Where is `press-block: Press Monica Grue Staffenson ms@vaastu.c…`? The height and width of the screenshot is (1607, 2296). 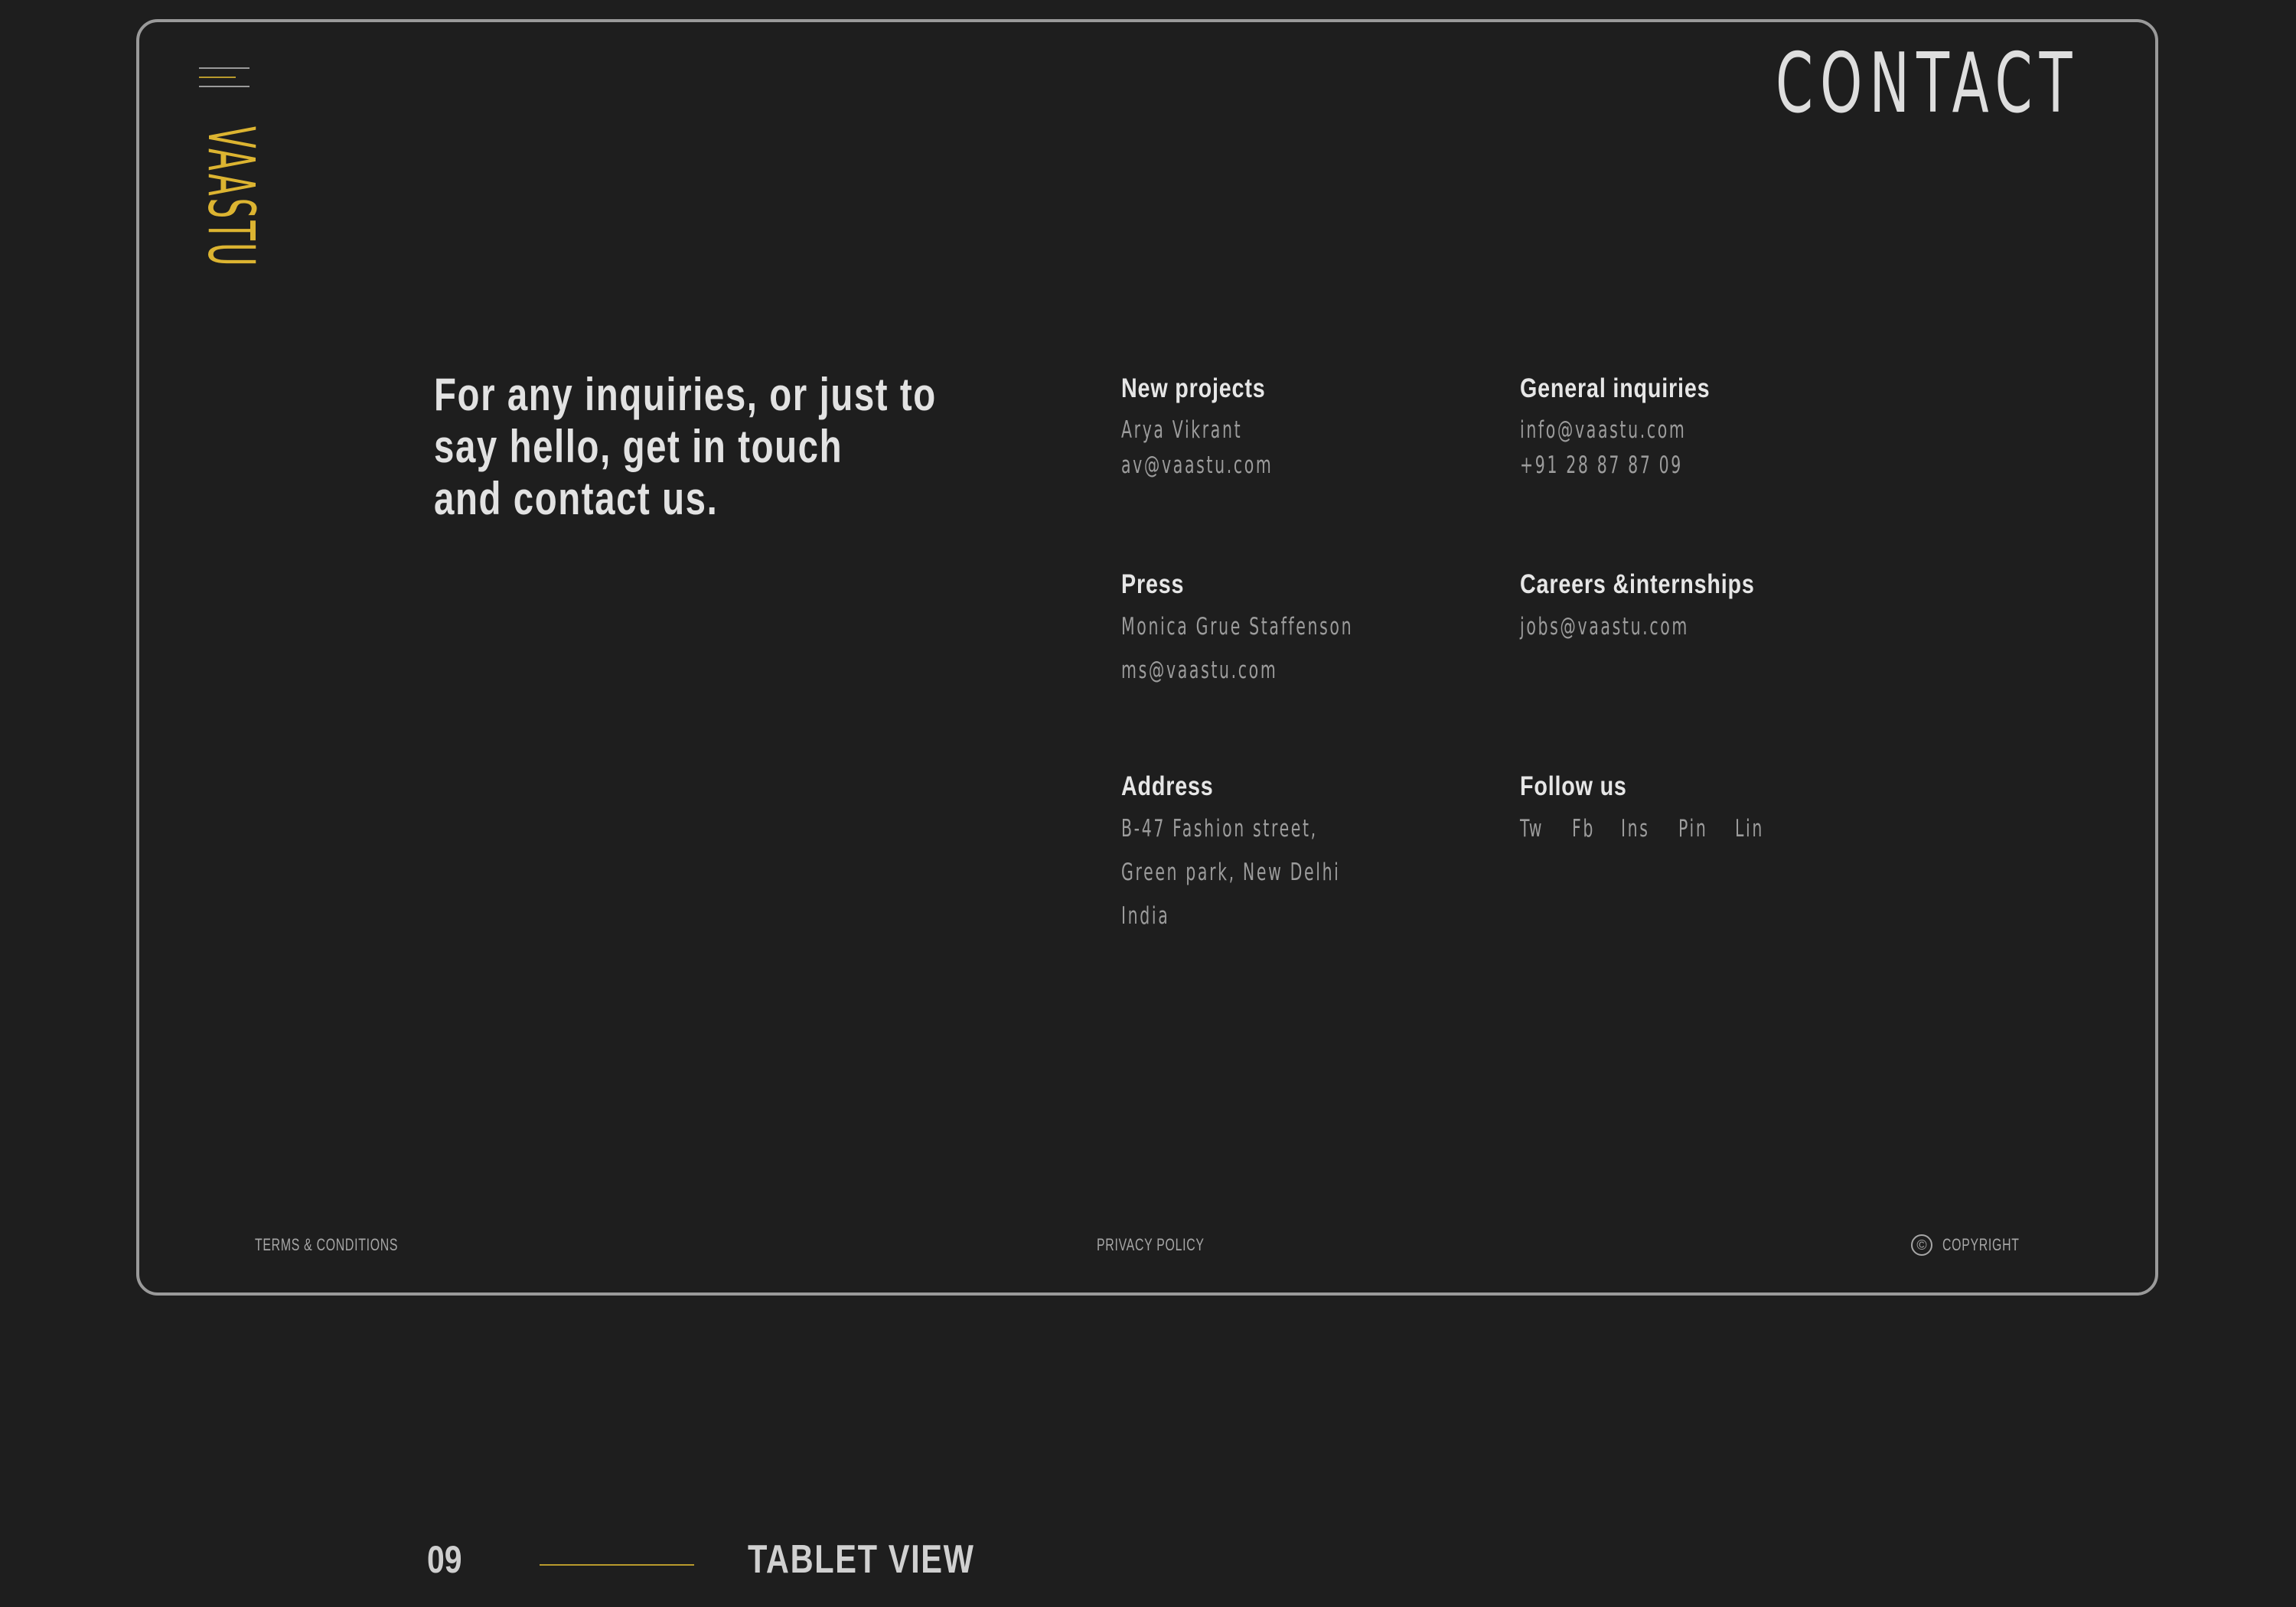
press-block: Press Monica Grue Staffenson ms@vaastu.c… is located at coordinates (1297, 630).